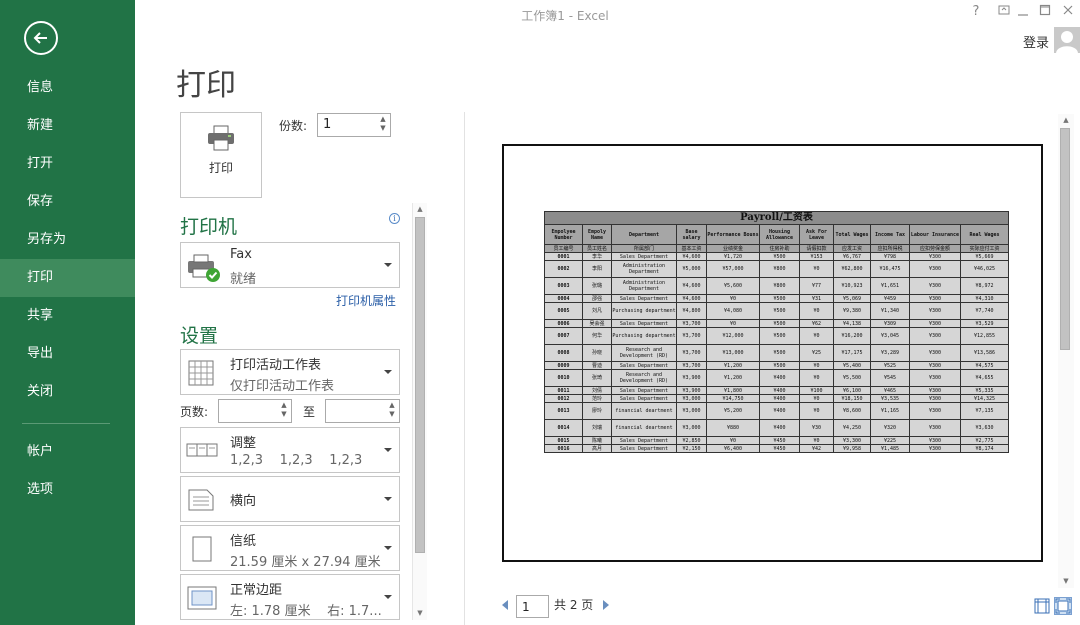 Image resolution: width=1080 pixels, height=625 pixels. Describe the element at coordinates (779, 311) in the screenshot. I see `payroll-cell: ¥500` at that location.